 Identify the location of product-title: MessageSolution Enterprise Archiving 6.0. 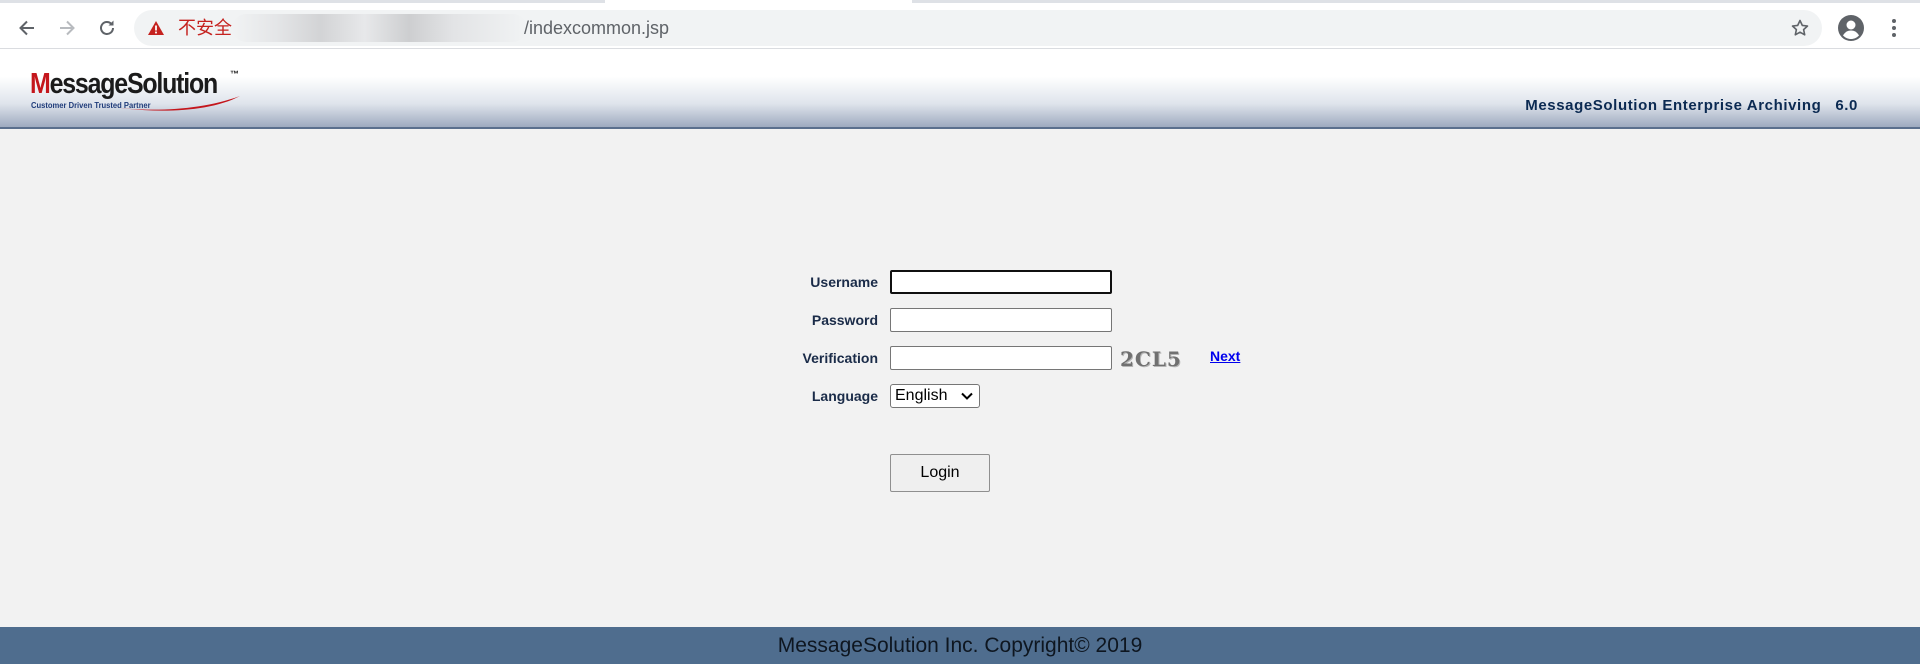
(1691, 105).